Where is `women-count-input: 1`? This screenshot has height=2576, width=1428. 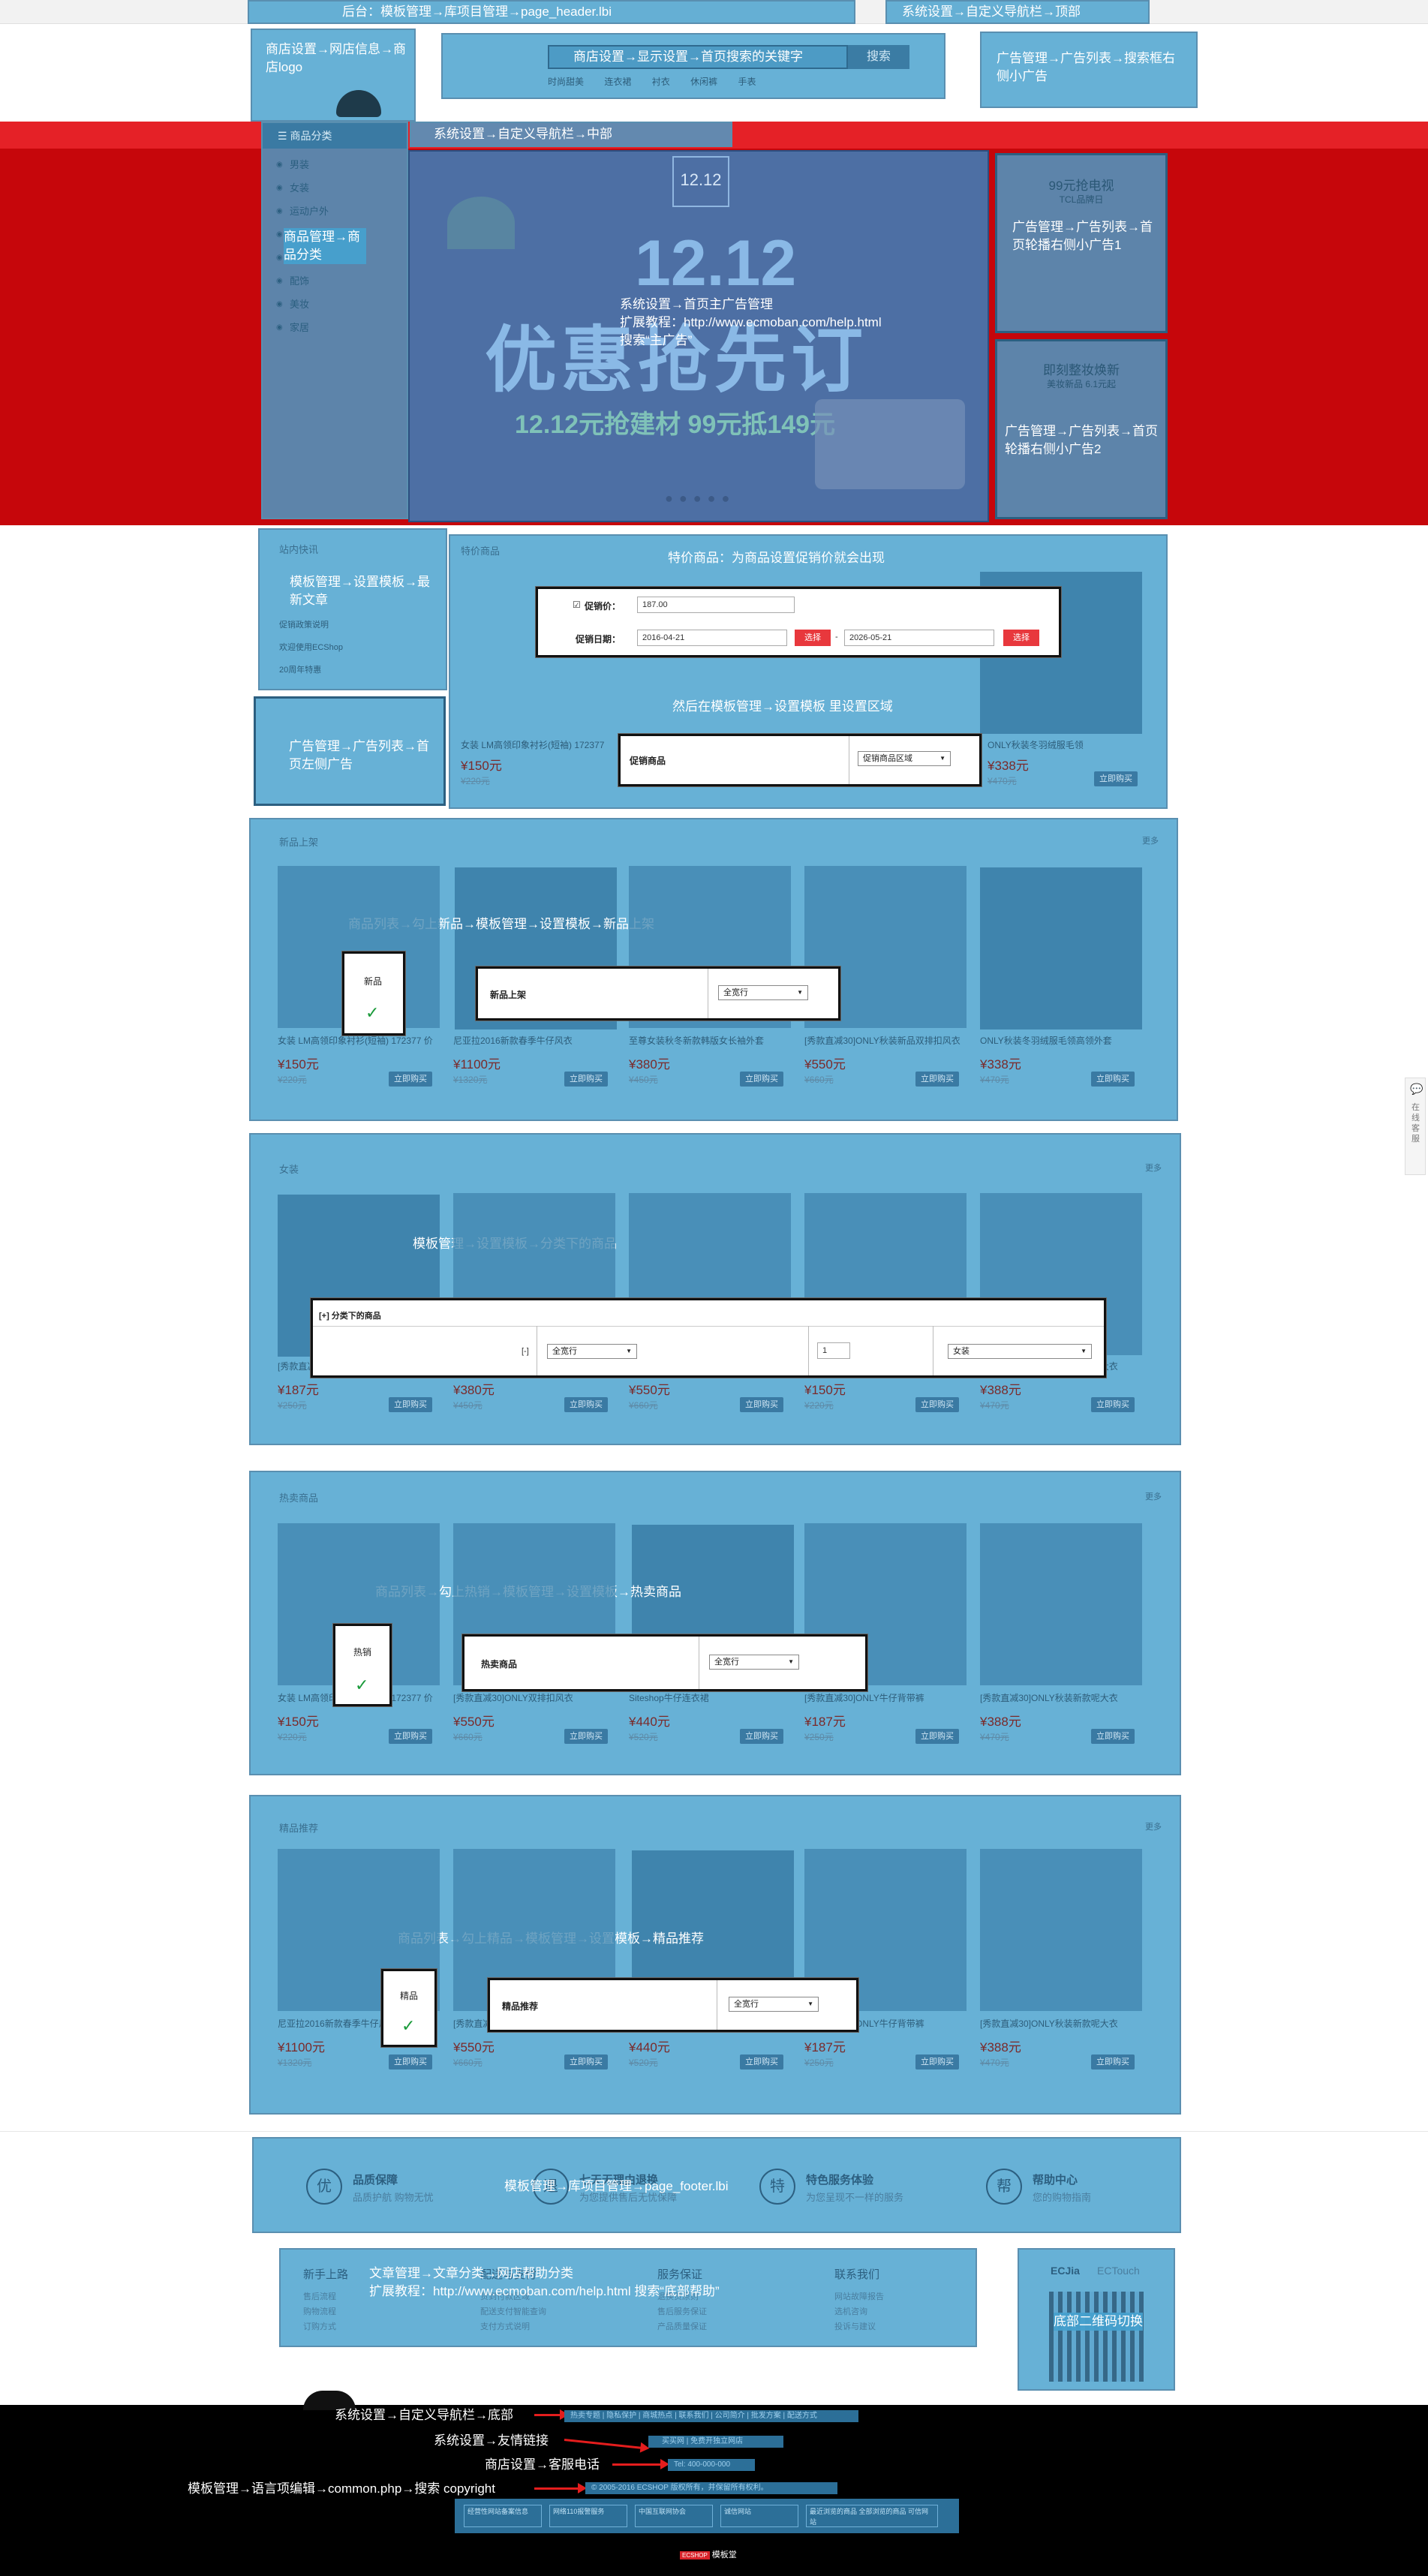 women-count-input: 1 is located at coordinates (833, 1350).